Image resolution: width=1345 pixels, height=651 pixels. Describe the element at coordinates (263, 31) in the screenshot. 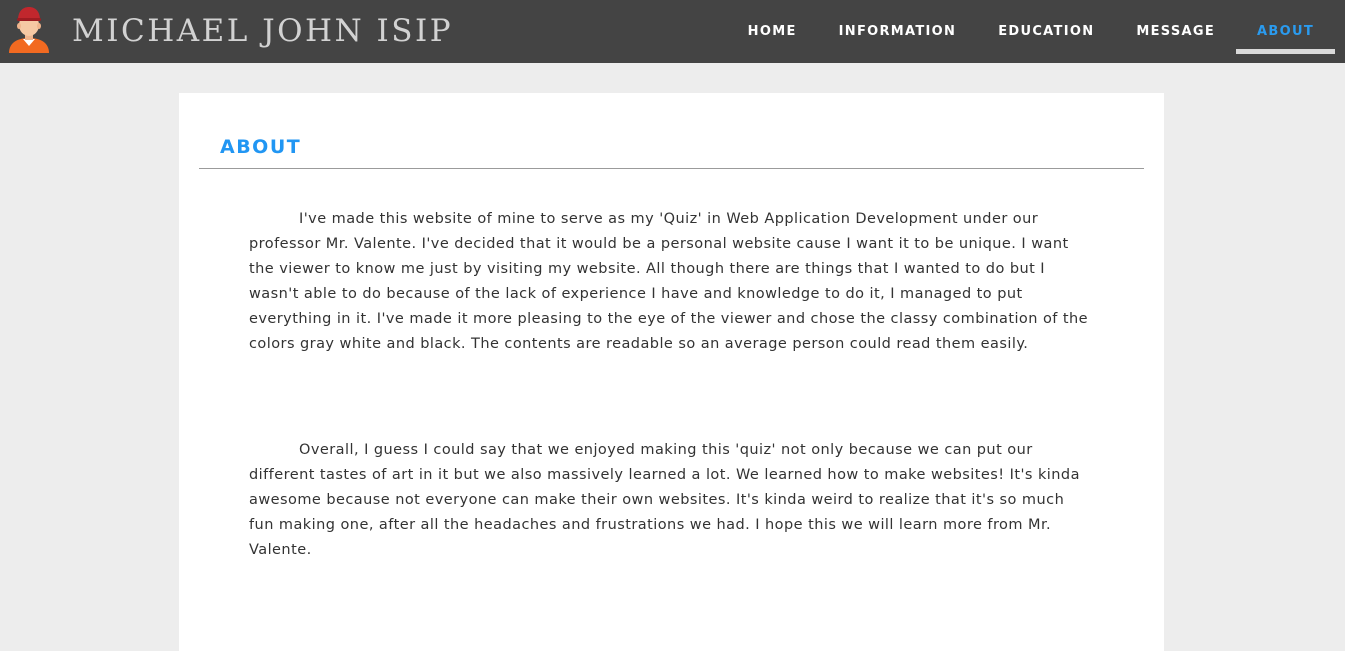

I see `site-title: MICHAEL JOHN ISIP` at that location.